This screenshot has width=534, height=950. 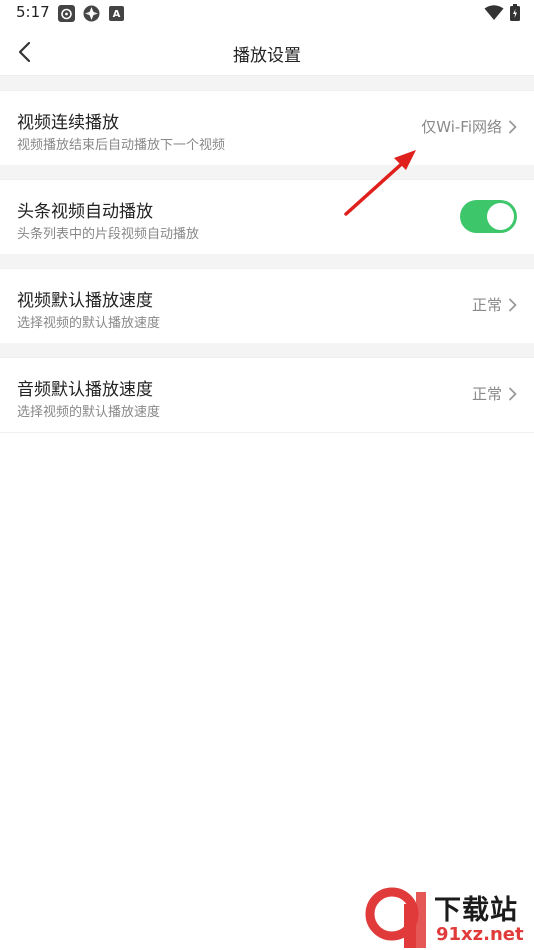 I want to click on setting-title: 头条视频自动播放, so click(x=85, y=212).